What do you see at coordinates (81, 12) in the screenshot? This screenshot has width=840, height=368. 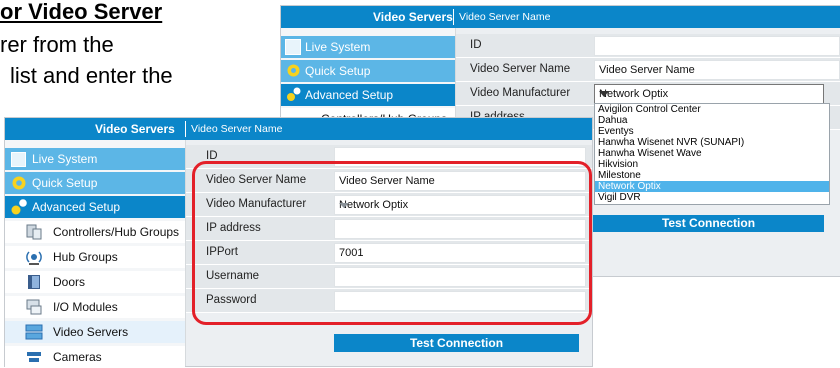 I see `document-heading: or Video Server` at bounding box center [81, 12].